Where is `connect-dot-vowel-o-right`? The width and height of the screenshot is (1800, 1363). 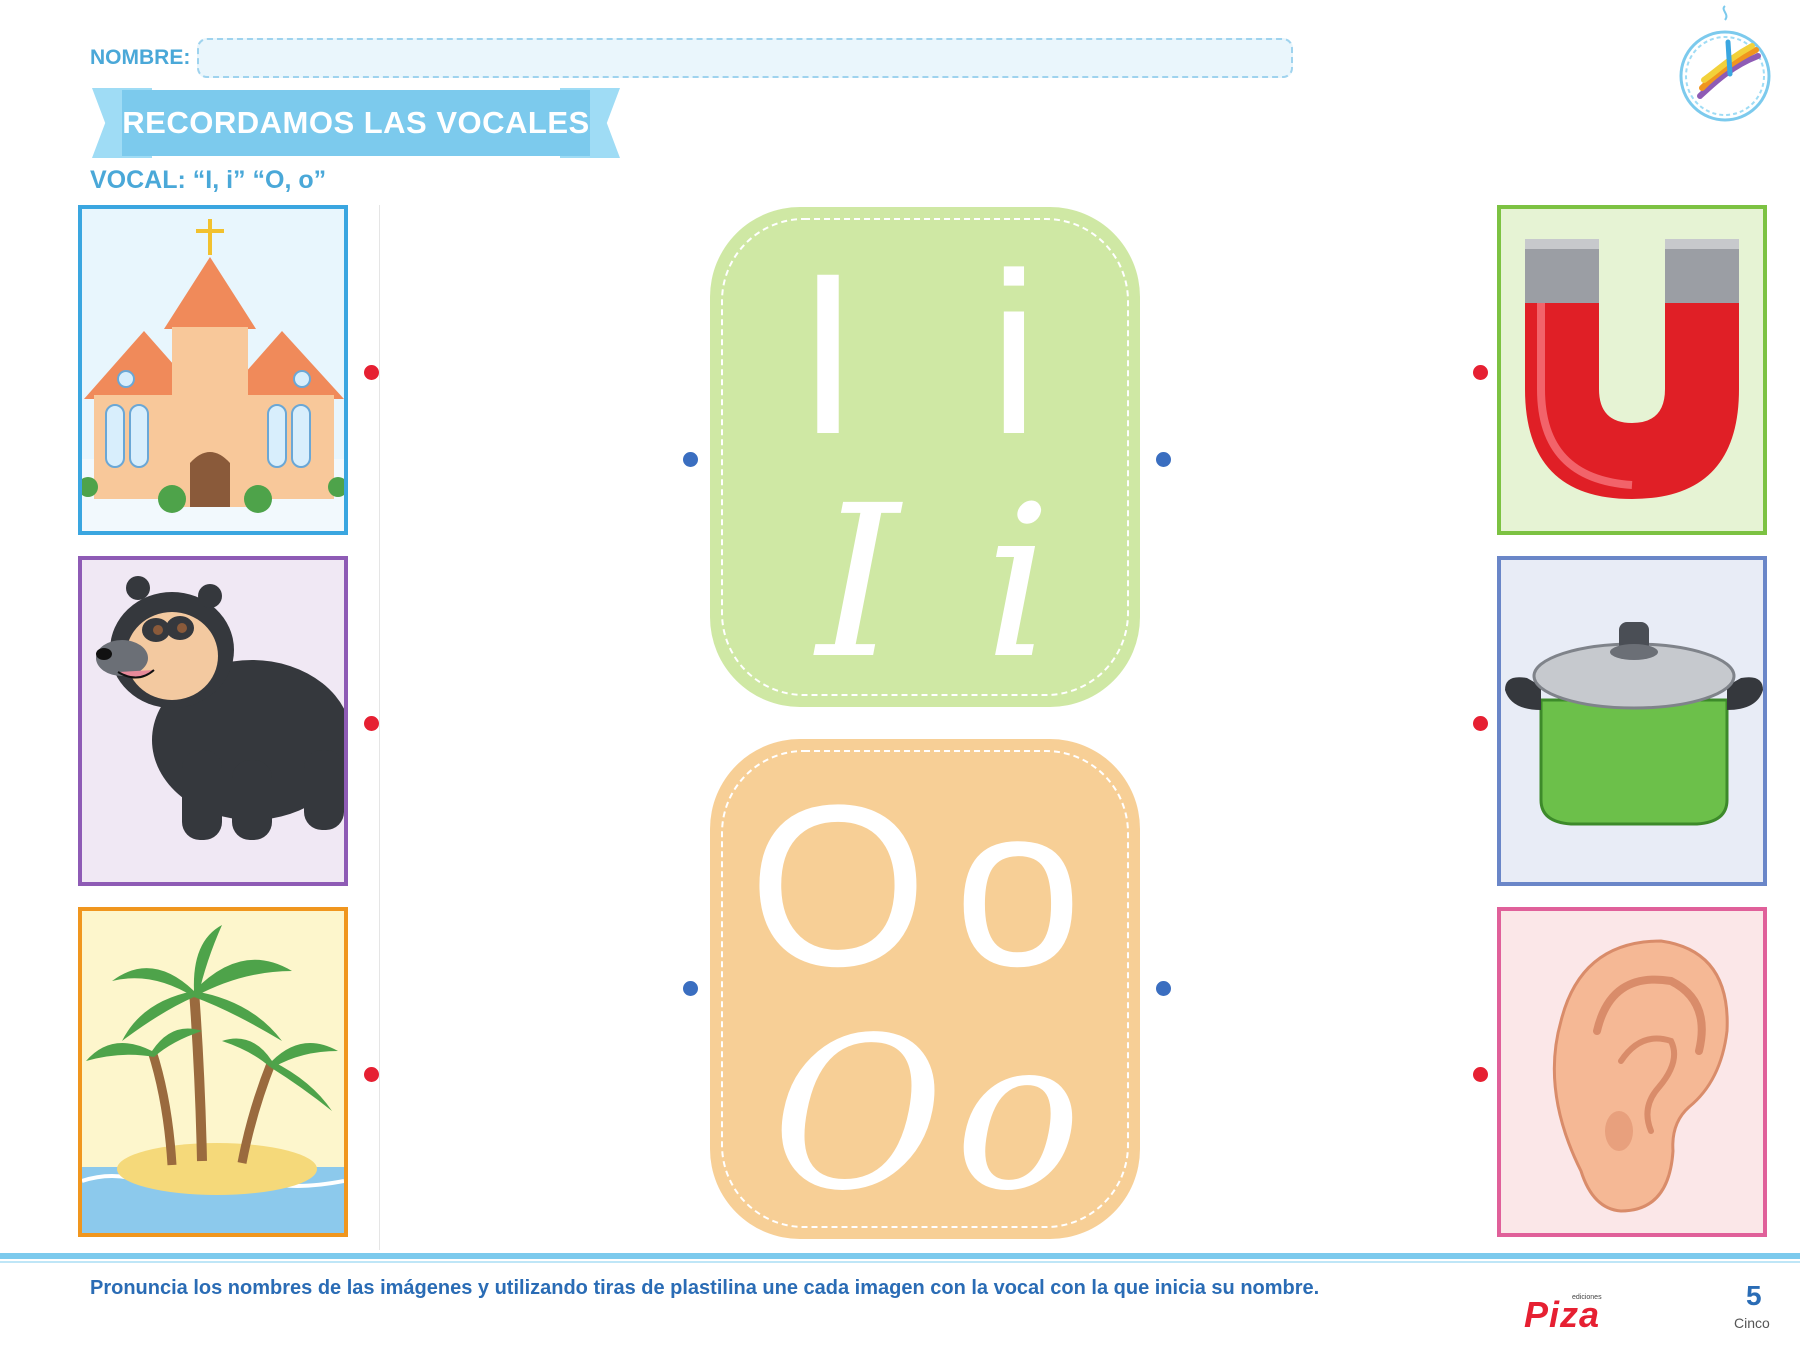
connect-dot-vowel-o-right is located at coordinates (1163, 988).